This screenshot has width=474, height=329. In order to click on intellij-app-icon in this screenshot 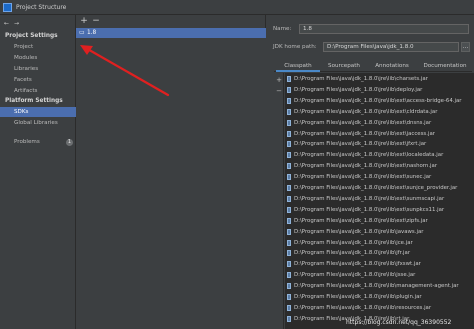, I will do `click(7, 7)`.